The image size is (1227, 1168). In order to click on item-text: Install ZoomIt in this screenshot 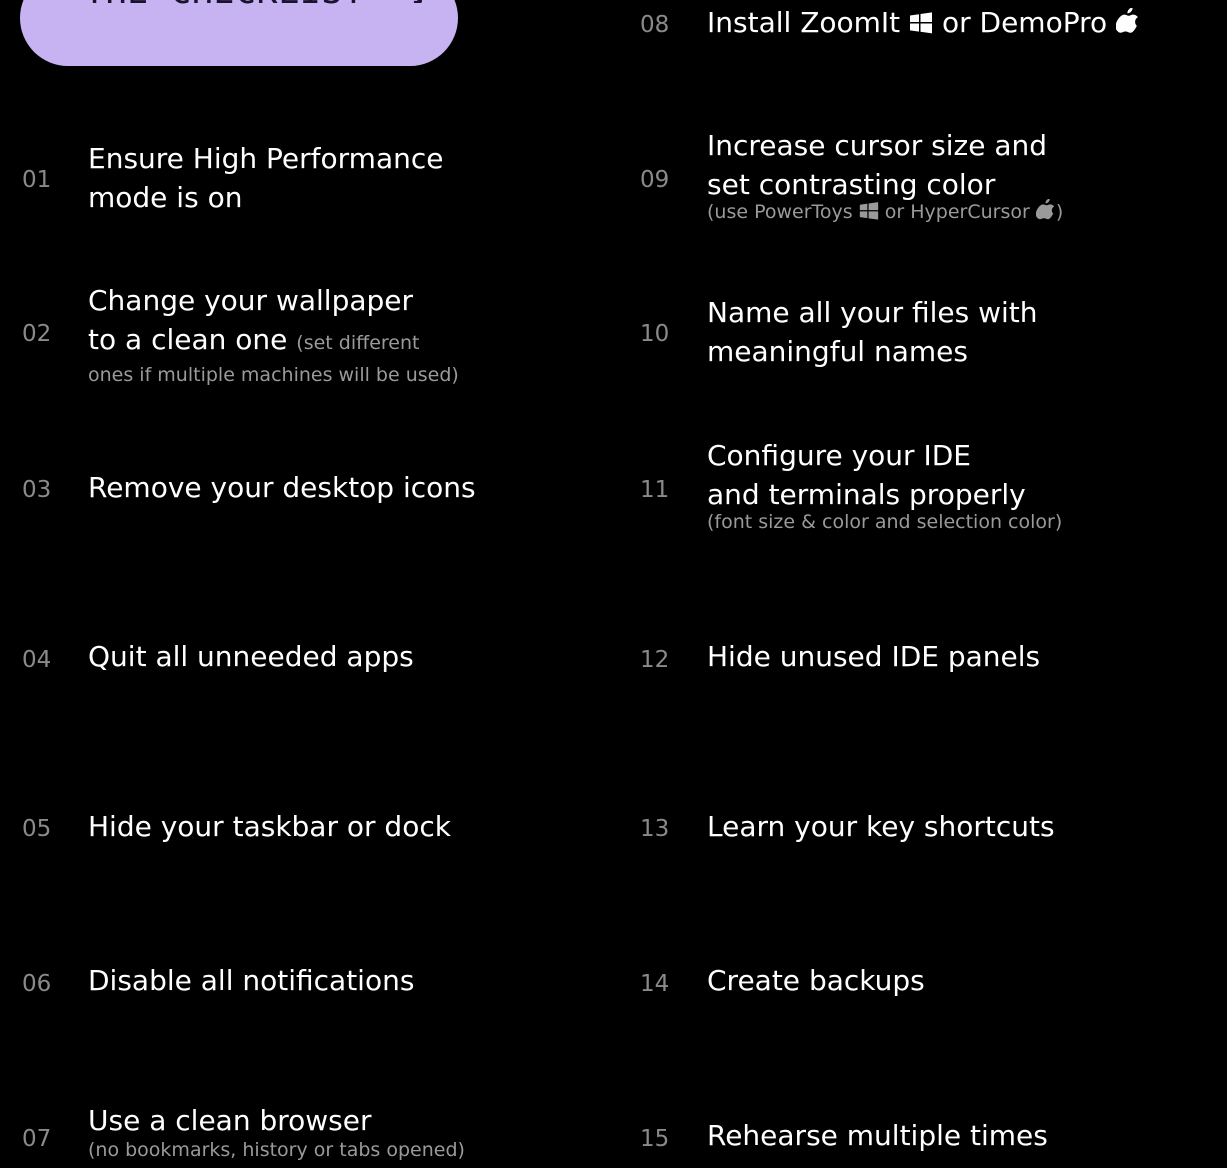, I will do `click(804, 22)`.